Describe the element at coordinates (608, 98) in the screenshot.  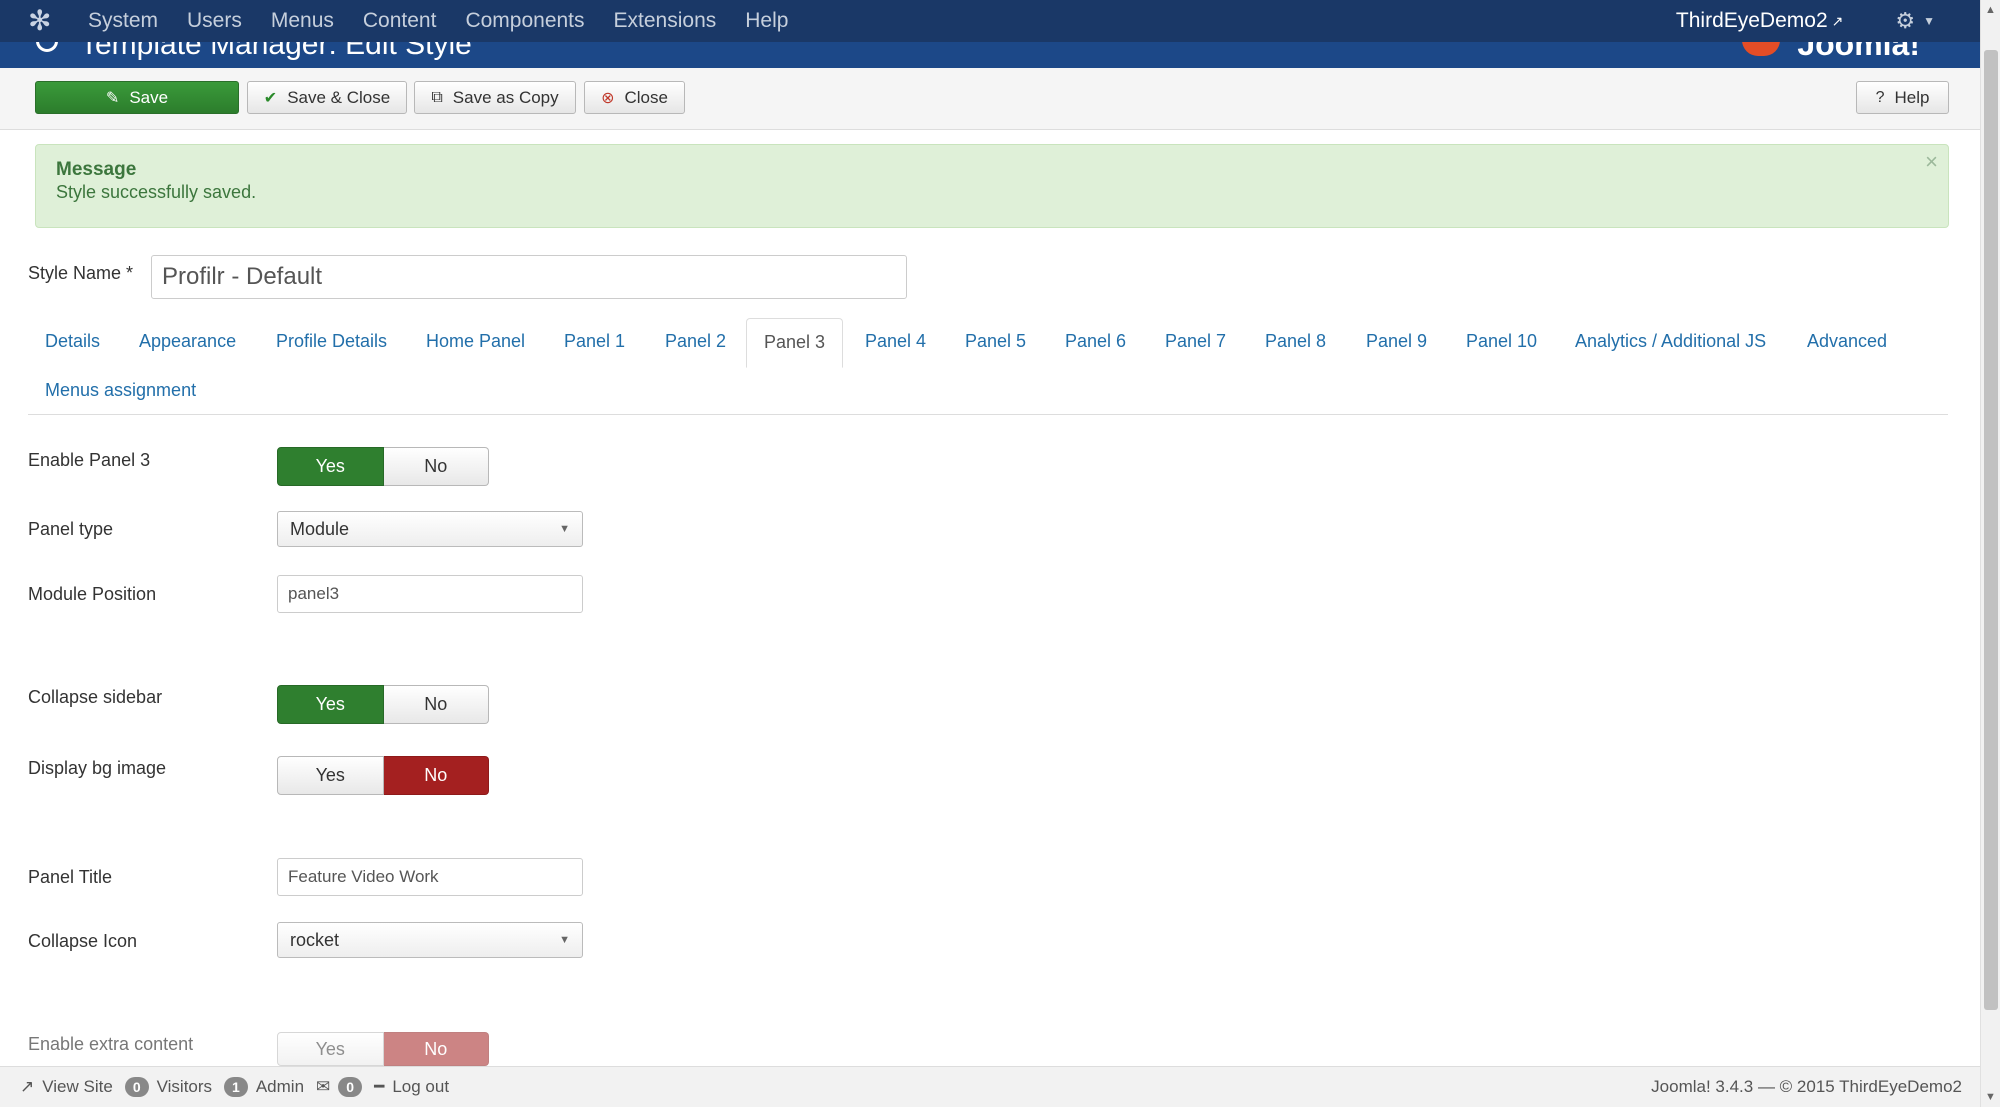
I see `close-circle-icon: ⊗` at that location.